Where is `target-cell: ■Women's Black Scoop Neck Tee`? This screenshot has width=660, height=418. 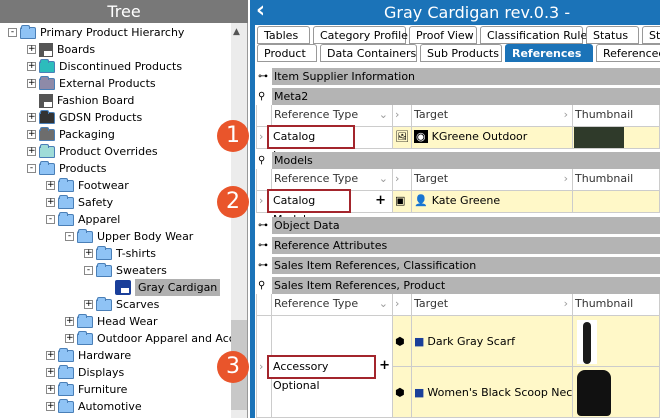 target-cell: ■Women's Black Scoop Neck Tee is located at coordinates (492, 392).